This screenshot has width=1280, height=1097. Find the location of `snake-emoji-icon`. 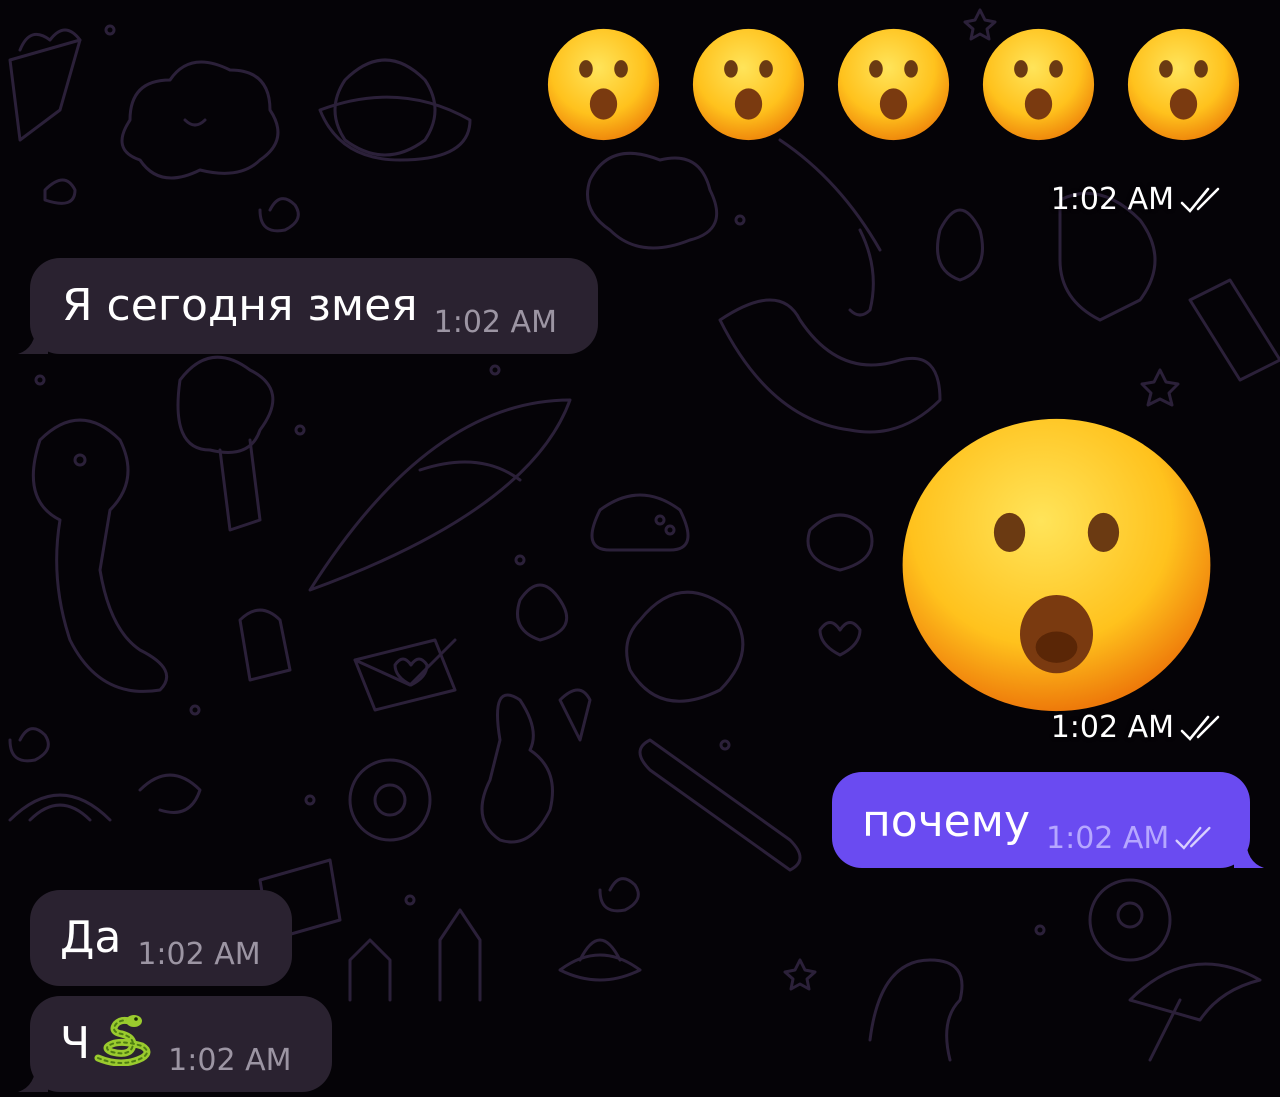

snake-emoji-icon is located at coordinates (122, 1040).